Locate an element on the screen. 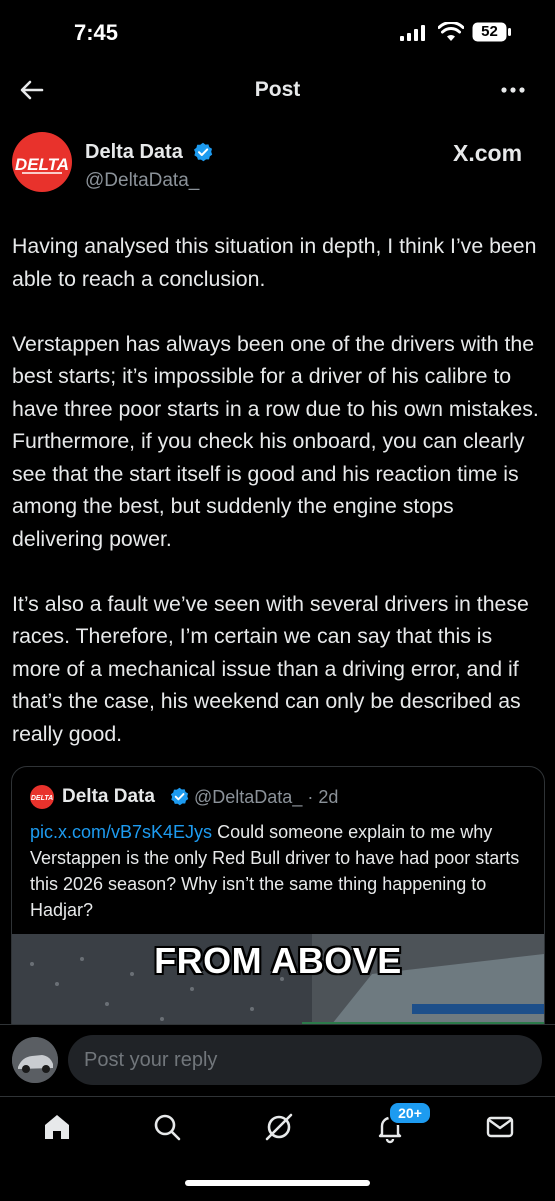  battery-level: 52 is located at coordinates (489, 31).